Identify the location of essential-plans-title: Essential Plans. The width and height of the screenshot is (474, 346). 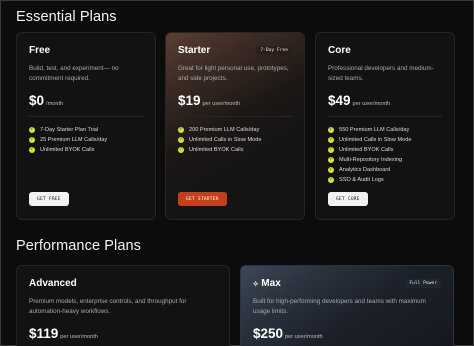
(66, 17).